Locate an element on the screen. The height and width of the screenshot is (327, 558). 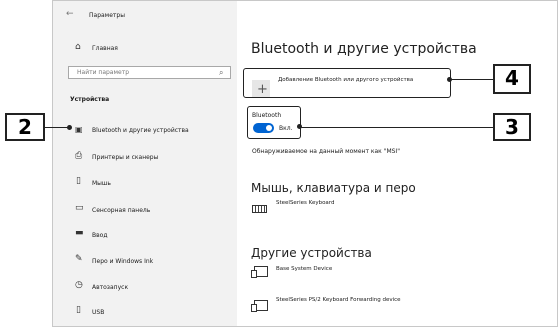
printer-icon: ⎙ is located at coordinates (79, 156).